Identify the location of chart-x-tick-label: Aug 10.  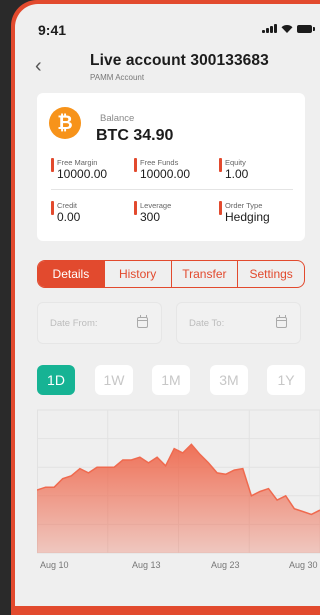
(54, 565).